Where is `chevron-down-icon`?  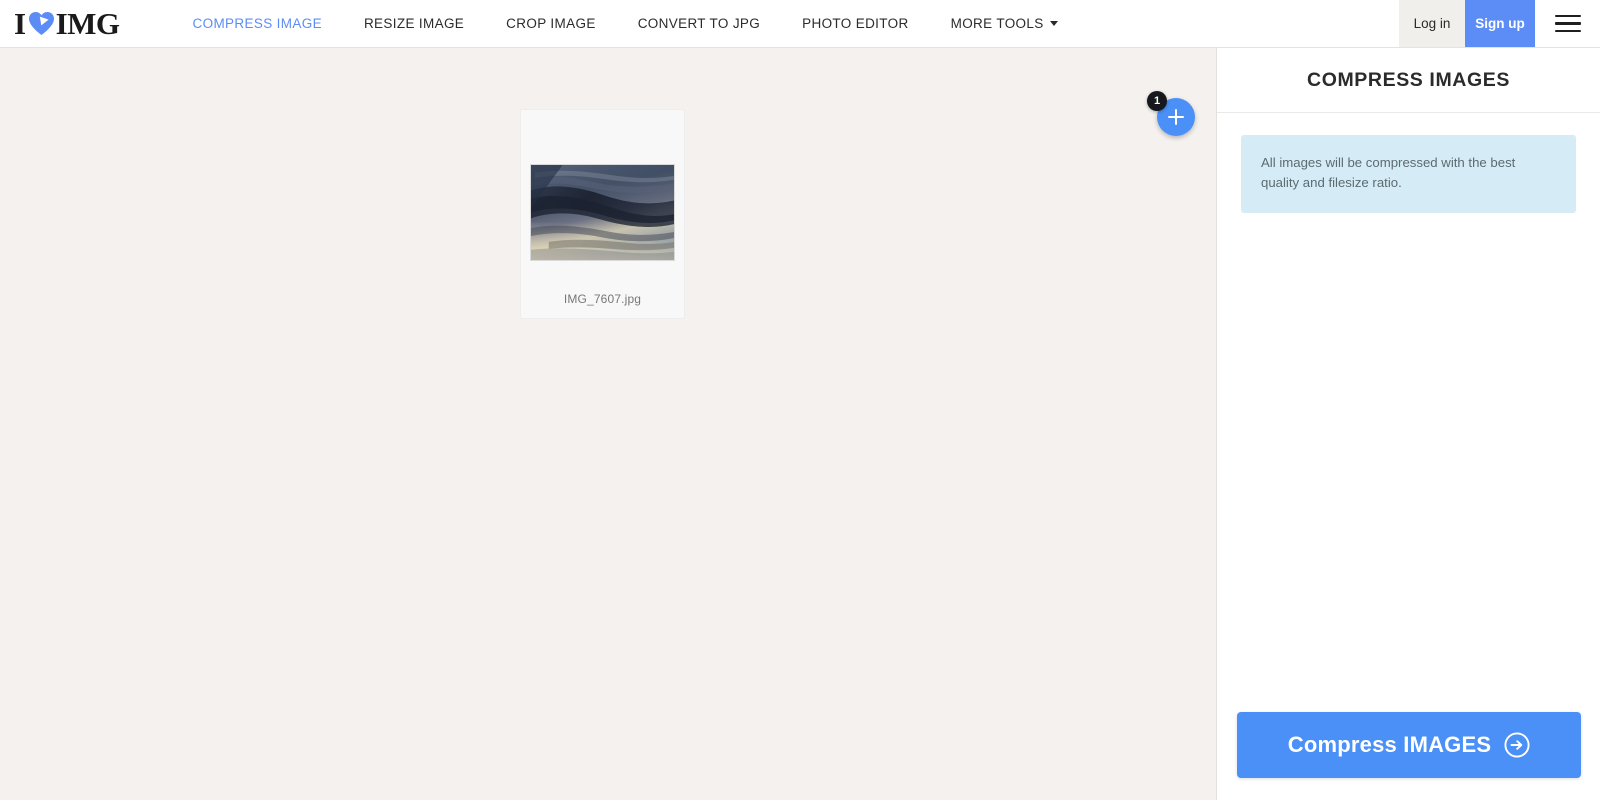
chevron-down-icon is located at coordinates (1053, 23).